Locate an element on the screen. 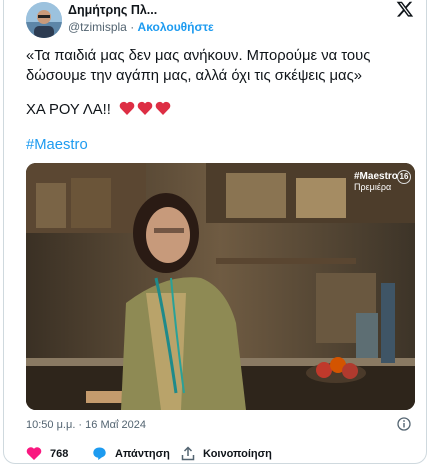 The image size is (430, 464). author-meta: @tzimispla · Ακολουθήστε is located at coordinates (141, 27).